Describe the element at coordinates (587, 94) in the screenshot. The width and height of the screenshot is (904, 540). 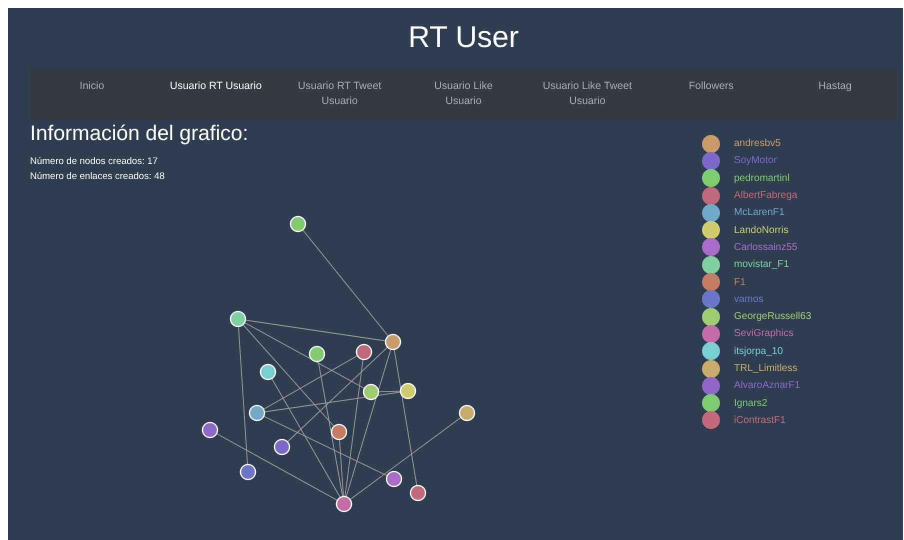
I see `nav-link: Usuario Like Tweet Usuario` at that location.